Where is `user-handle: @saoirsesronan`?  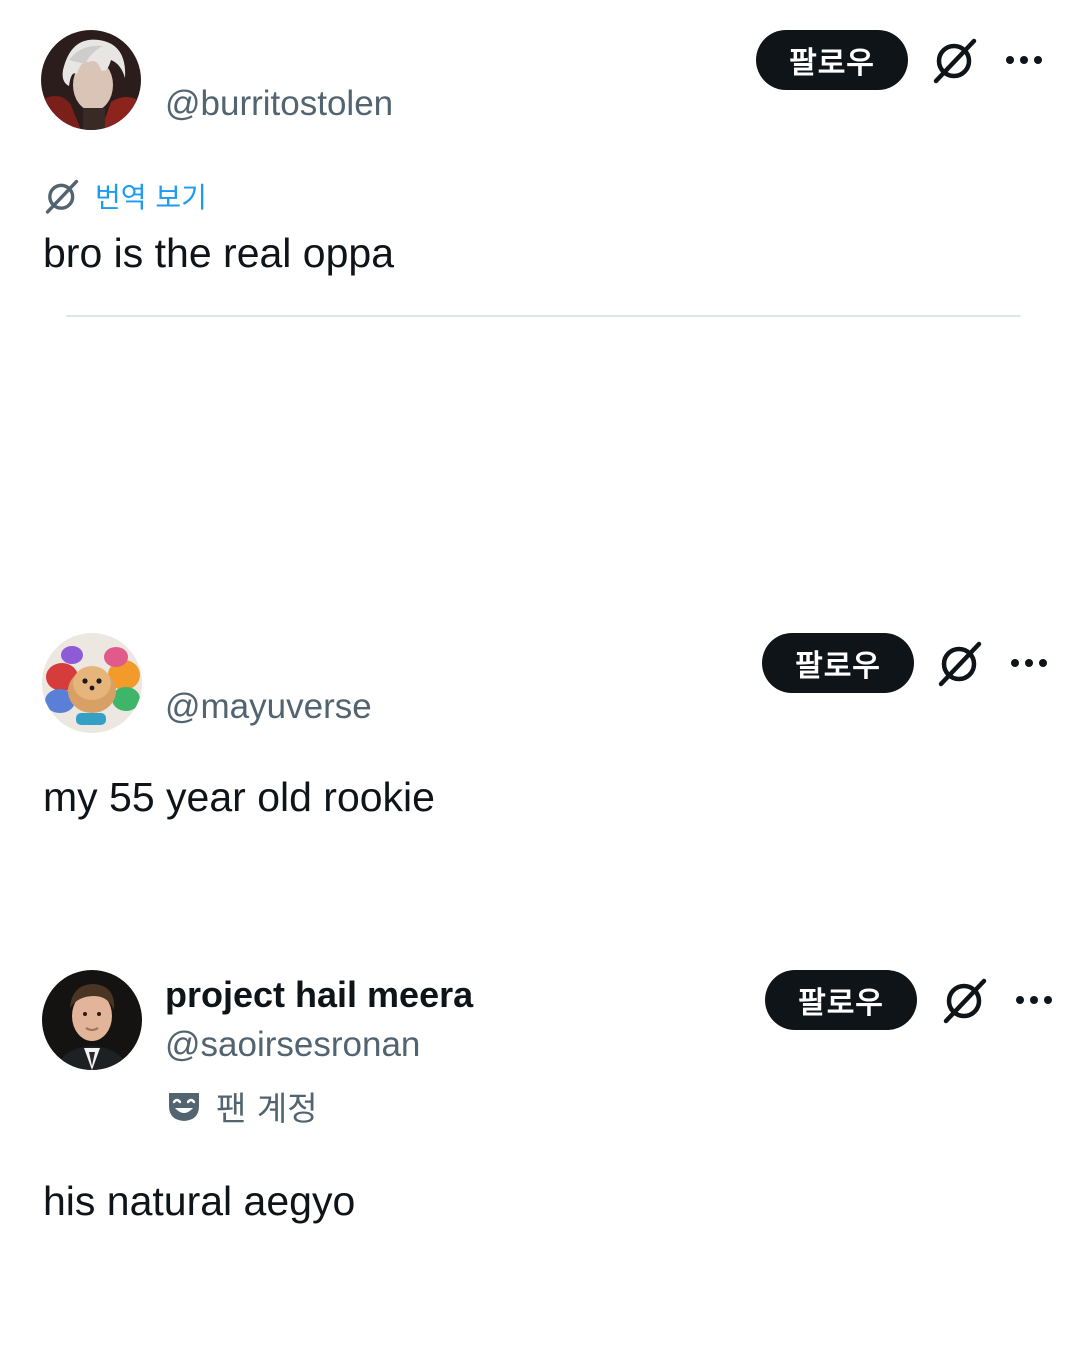 user-handle: @saoirsesronan is located at coordinates (292, 1045).